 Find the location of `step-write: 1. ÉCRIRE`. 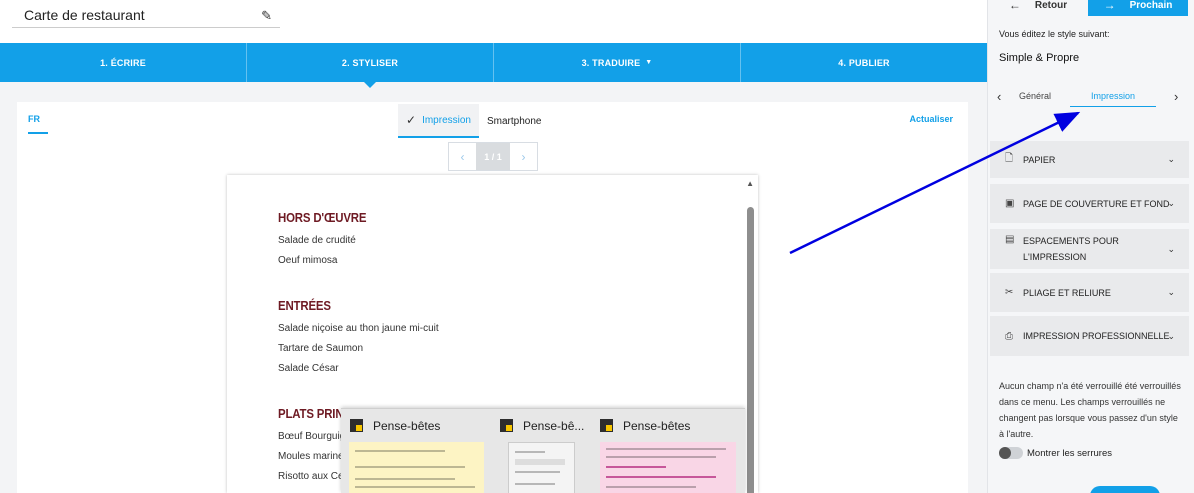

step-write: 1. ÉCRIRE is located at coordinates (123, 62).